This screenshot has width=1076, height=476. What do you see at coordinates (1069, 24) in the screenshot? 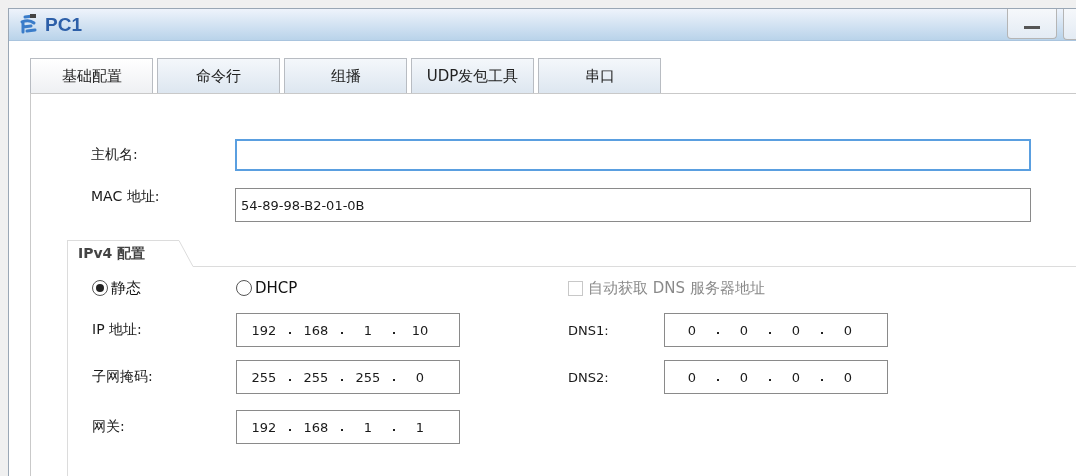
I see `window-control-button` at bounding box center [1069, 24].